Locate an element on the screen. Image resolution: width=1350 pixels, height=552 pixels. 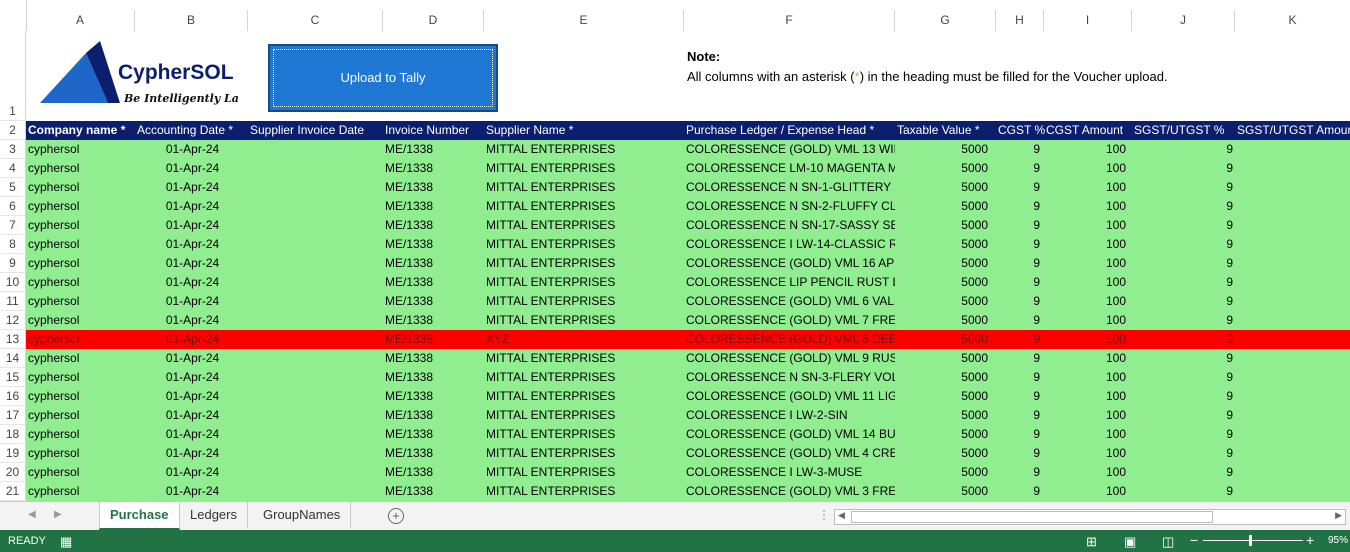
tab-groupnames: GroupNames is located at coordinates (302, 515).